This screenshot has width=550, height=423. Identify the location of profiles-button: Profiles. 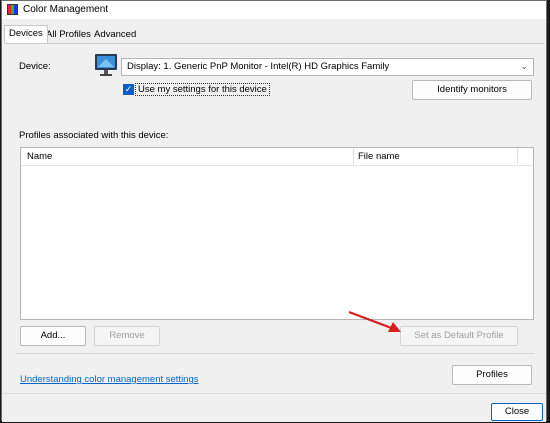
(492, 375).